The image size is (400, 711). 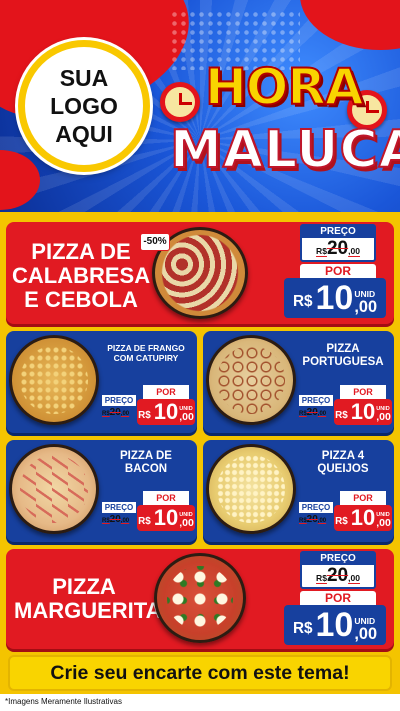 I want to click on product-name: PIZZA PORTUGUESA, so click(x=343, y=355).